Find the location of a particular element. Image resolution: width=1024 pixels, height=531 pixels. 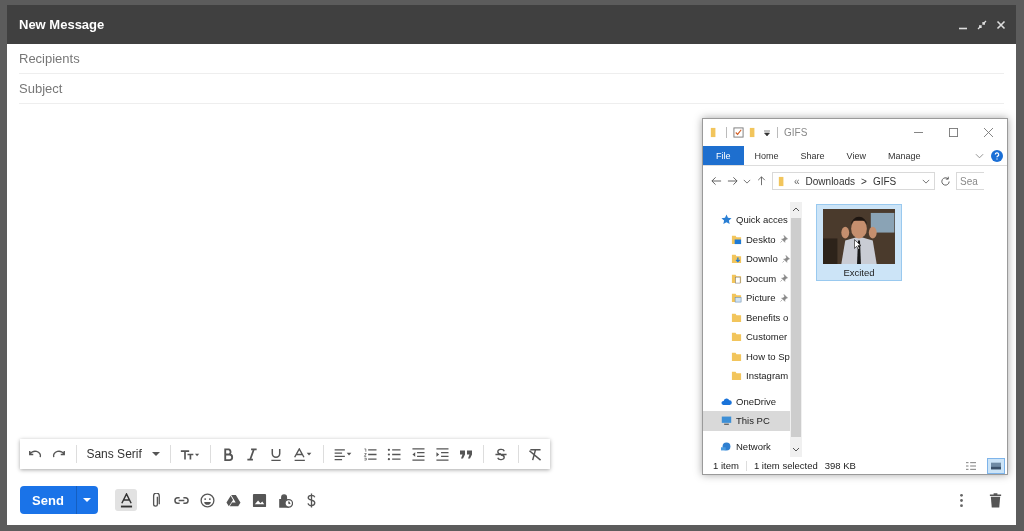

nav-item: Customer is located at coordinates (746, 337).